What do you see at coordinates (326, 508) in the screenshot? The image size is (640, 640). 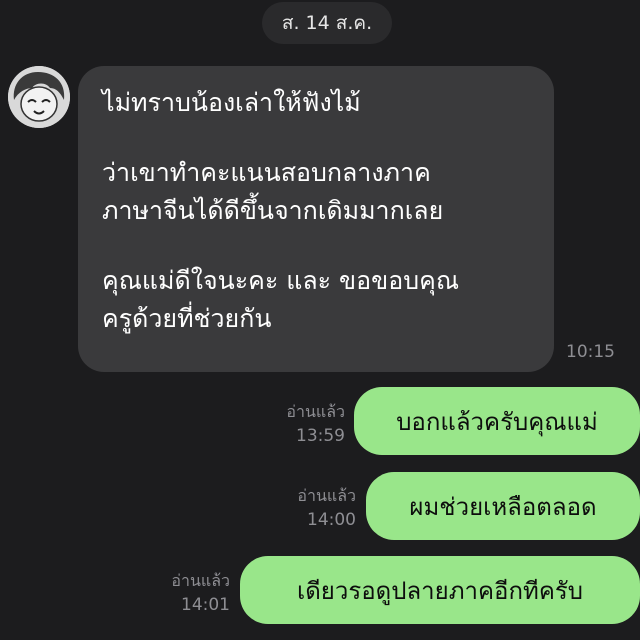 I see `read-receipt: อ่านแล้ว 14:00` at bounding box center [326, 508].